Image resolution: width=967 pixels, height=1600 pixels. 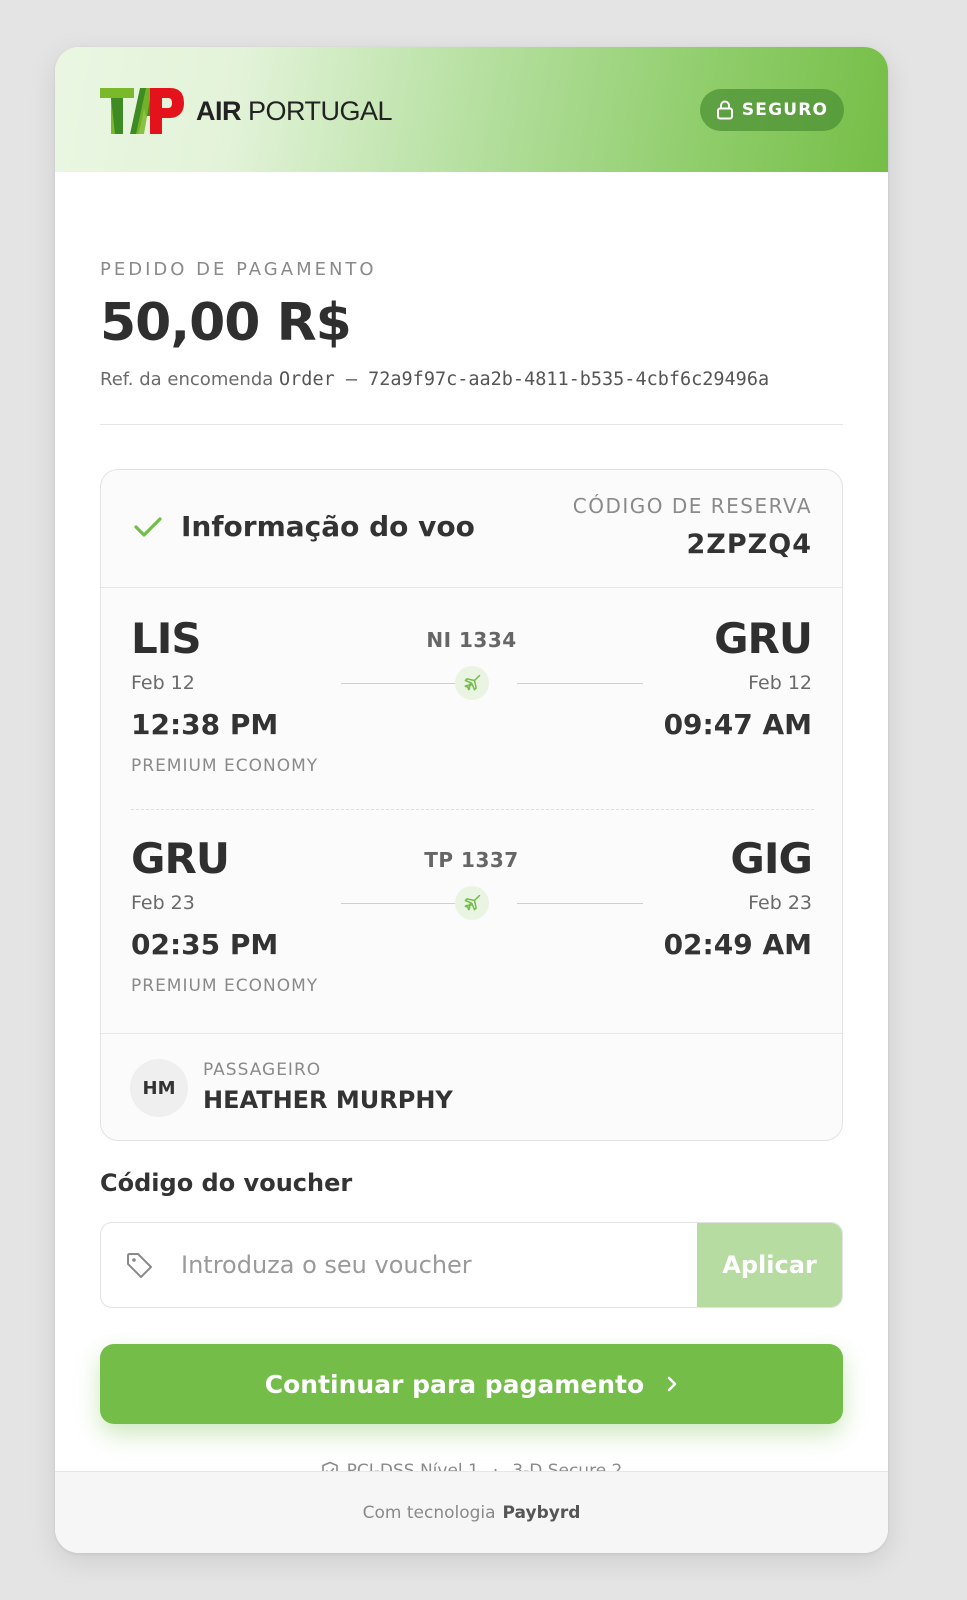 What do you see at coordinates (262, 1070) in the screenshot?
I see `passenger-label: PASSAGEIRO` at bounding box center [262, 1070].